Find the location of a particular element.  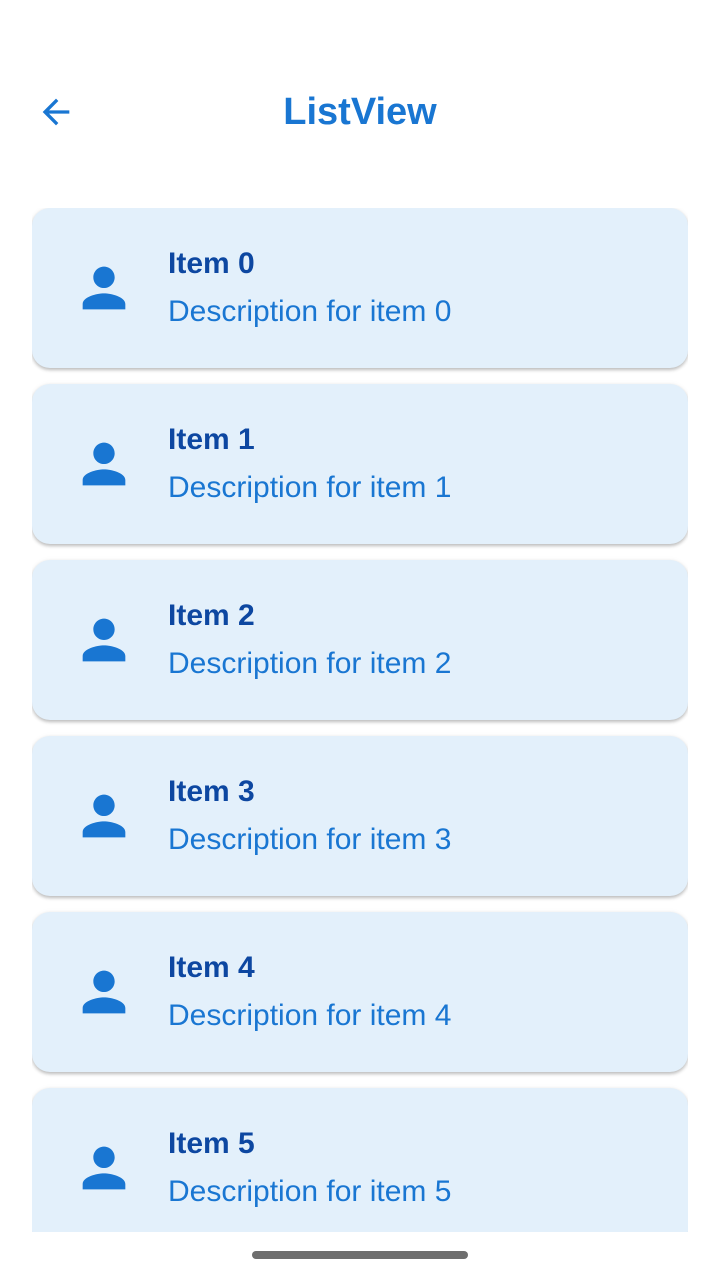

home-indicator is located at coordinates (360, 1255).